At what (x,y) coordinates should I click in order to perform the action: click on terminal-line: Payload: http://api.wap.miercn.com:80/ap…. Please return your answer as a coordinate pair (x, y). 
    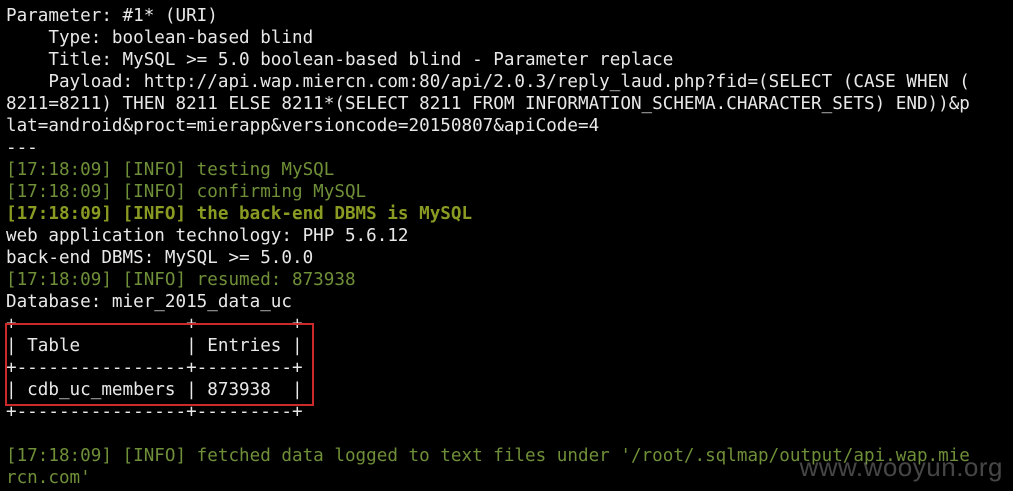
    Looking at the image, I should click on (488, 82).